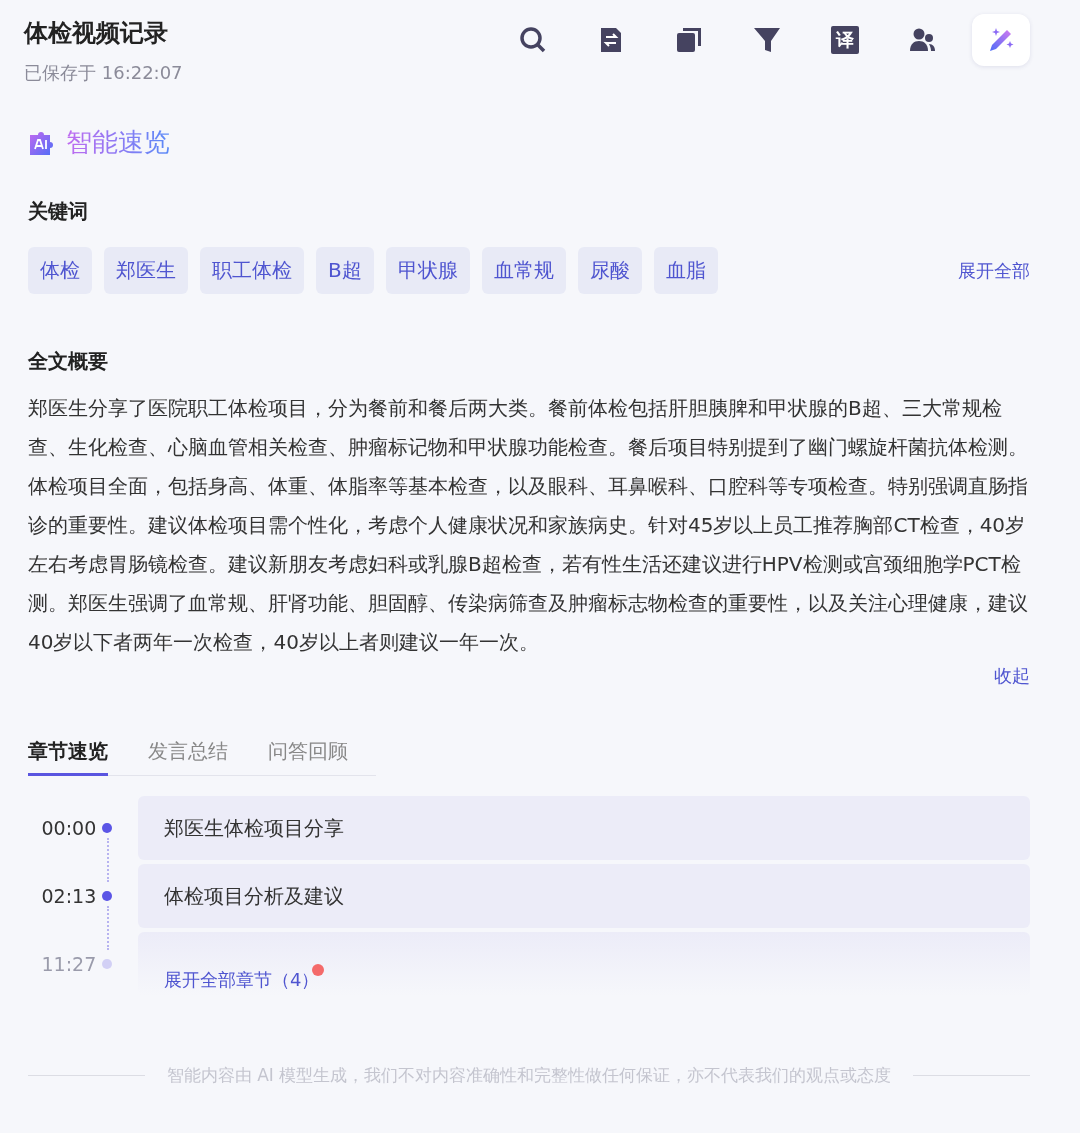  I want to click on keyword-tag: 血常规, so click(523, 270).